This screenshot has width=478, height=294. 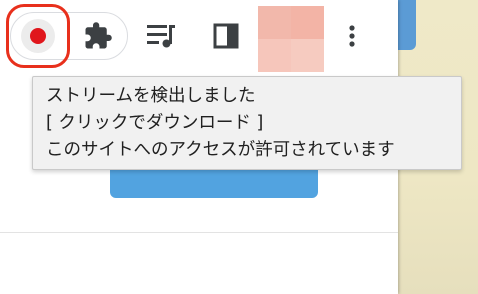 I want to click on desktop-window-edge, so click(x=406, y=25).